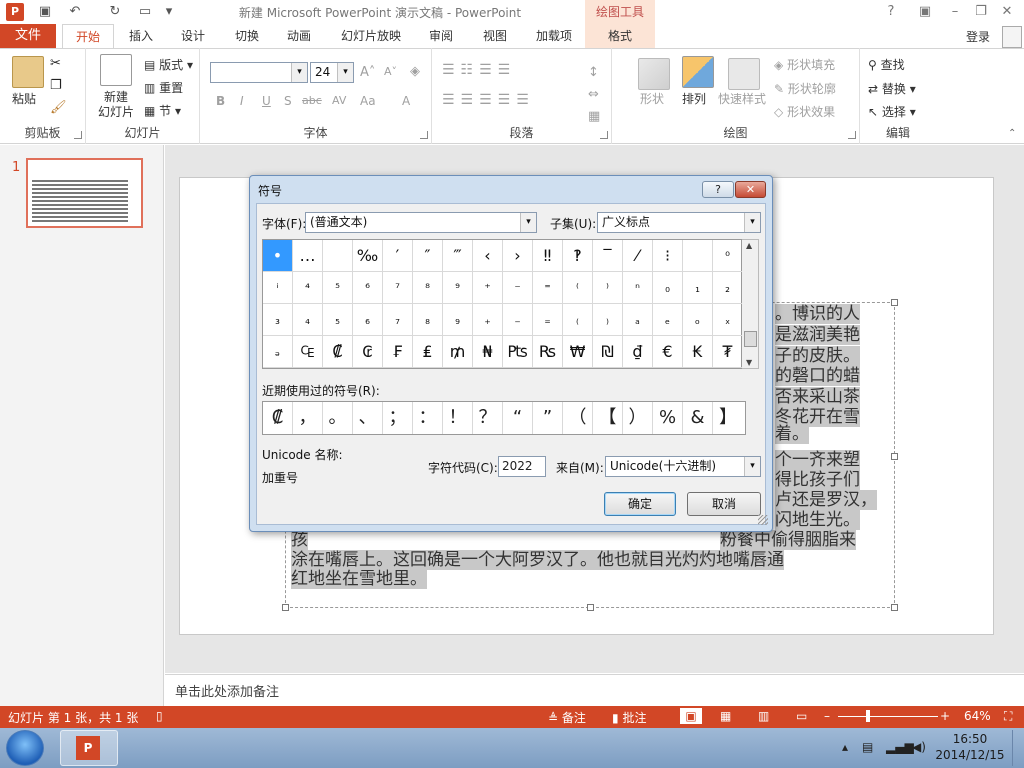 The image size is (1024, 768). I want to click on symbol-grid-scrollbar, so click(750, 304).